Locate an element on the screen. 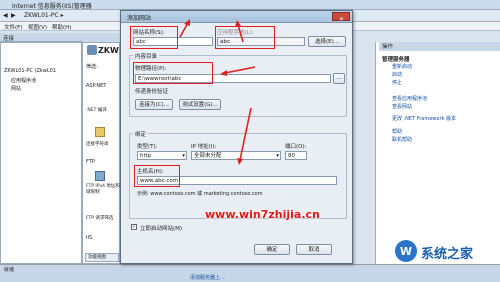 The image size is (500, 282). watermark-text: www.win7zhijia.cn is located at coordinates (262, 214).